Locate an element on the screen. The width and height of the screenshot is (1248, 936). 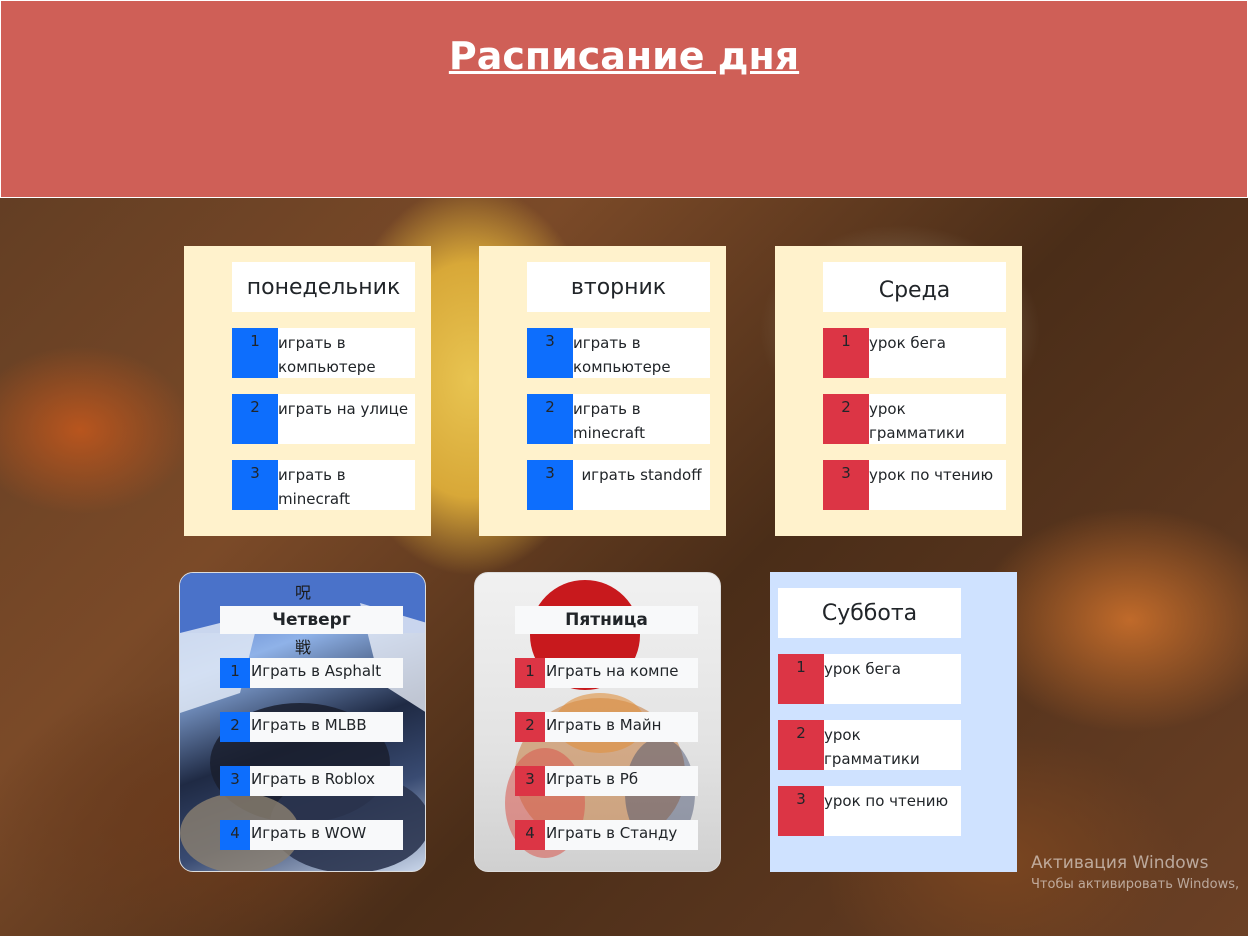
svg-text: 戦 is located at coordinates (303, 647).